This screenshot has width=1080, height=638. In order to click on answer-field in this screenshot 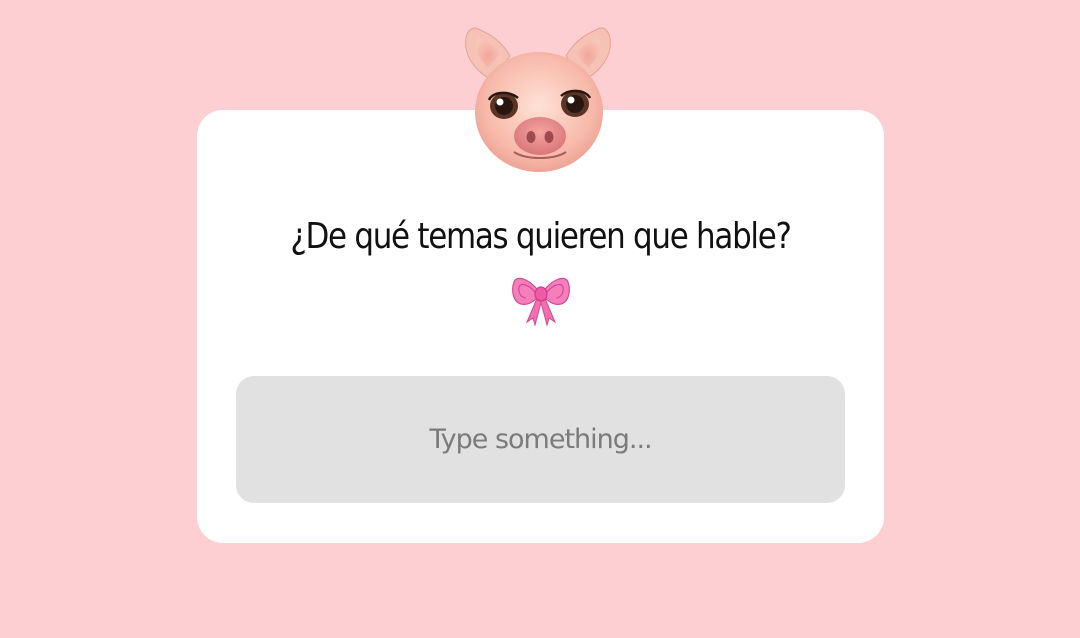, I will do `click(540, 439)`.